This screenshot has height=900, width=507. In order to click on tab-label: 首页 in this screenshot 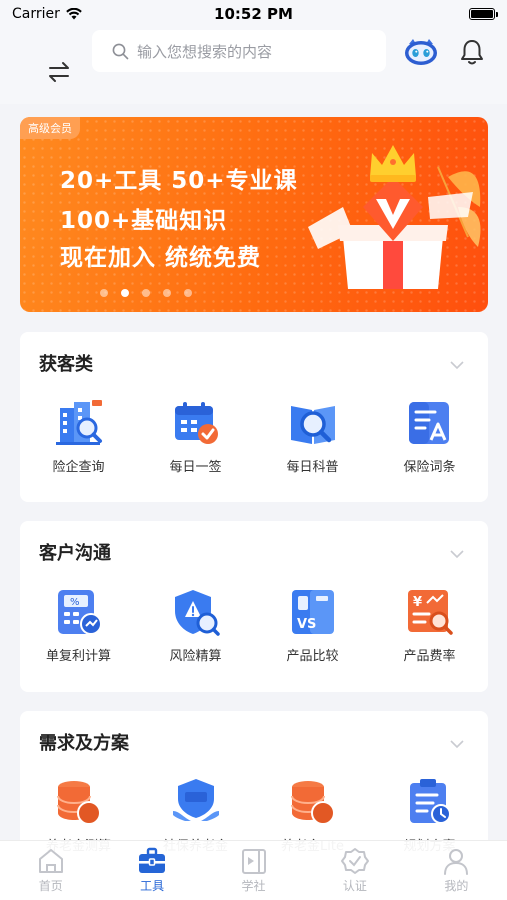, I will do `click(50, 886)`.